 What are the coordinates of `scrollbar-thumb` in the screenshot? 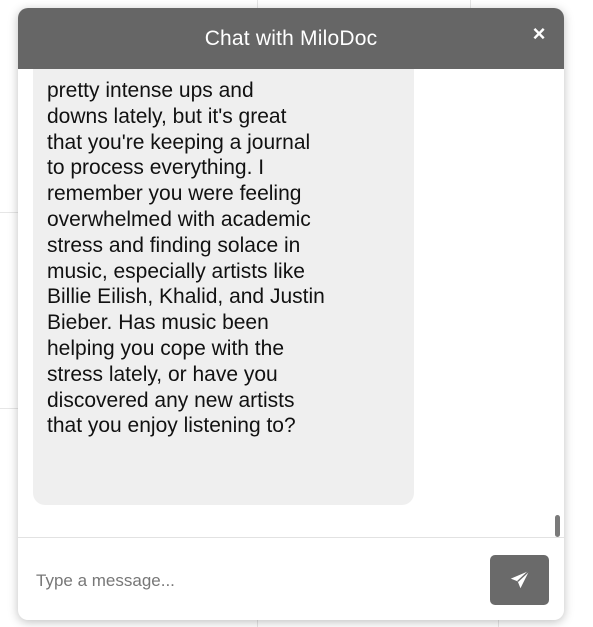 It's located at (557, 526).